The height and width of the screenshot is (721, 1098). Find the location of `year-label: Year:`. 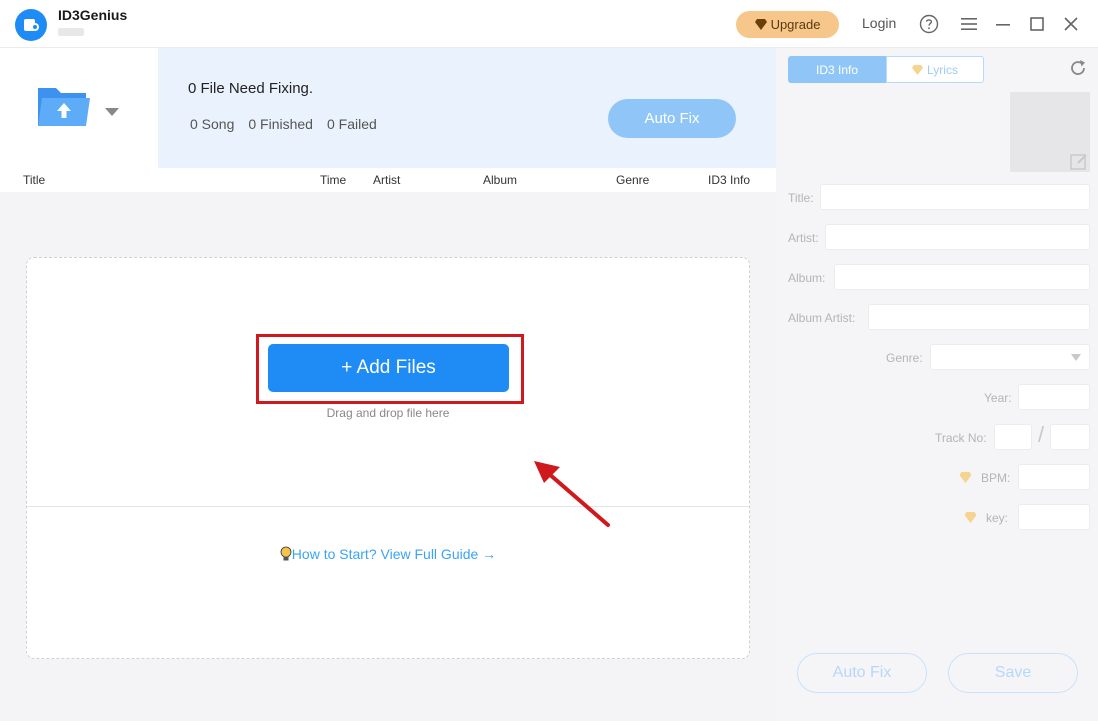

year-label: Year: is located at coordinates (998, 398).